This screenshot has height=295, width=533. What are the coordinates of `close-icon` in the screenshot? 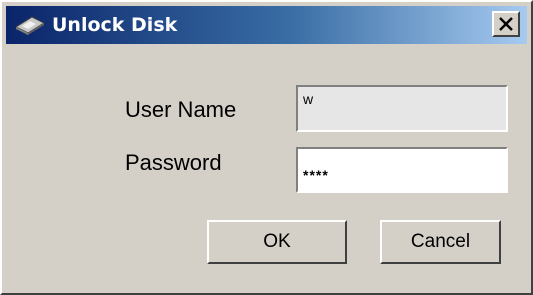 It's located at (506, 24).